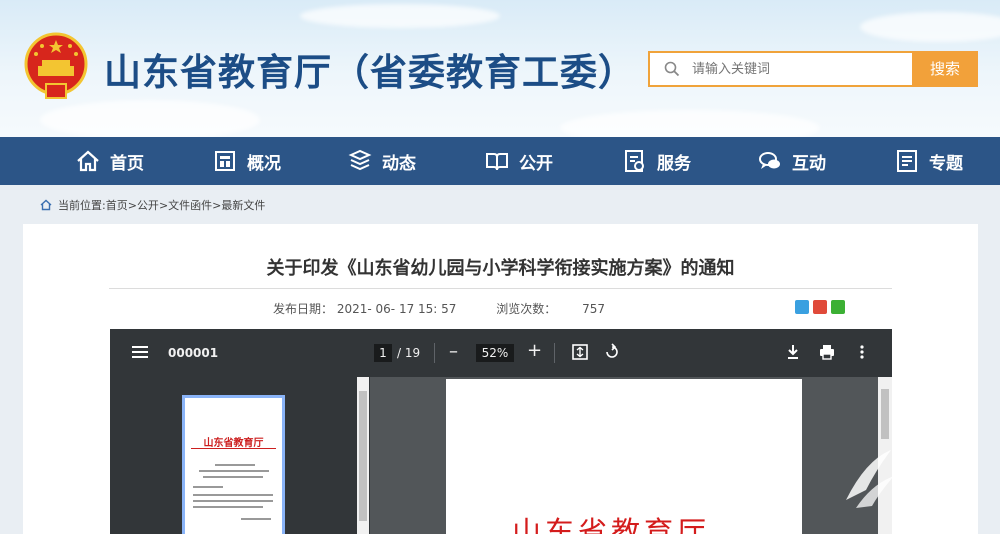 The image size is (1000, 534). I want to click on nav-item-home: 首页, so click(110, 161).